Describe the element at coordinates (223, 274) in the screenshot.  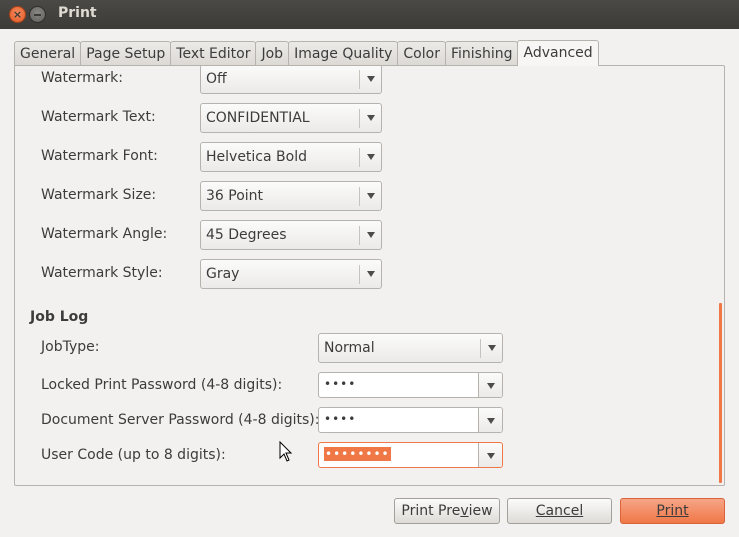
I see `watermark-style-value: Gray` at that location.